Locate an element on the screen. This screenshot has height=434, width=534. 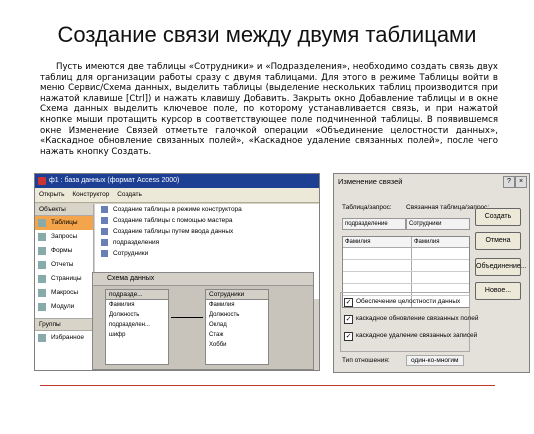
schema-field: шифр is located at coordinates (137, 335).